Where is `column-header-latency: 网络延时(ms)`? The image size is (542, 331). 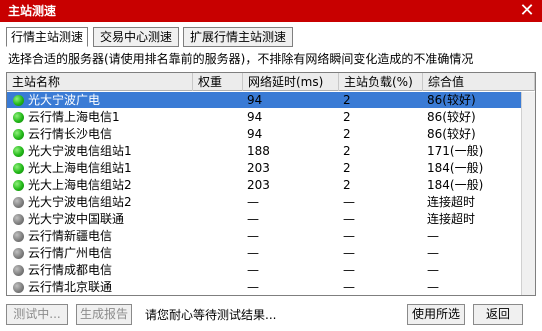
column-header-latency: 网络延时(ms) is located at coordinates (291, 82).